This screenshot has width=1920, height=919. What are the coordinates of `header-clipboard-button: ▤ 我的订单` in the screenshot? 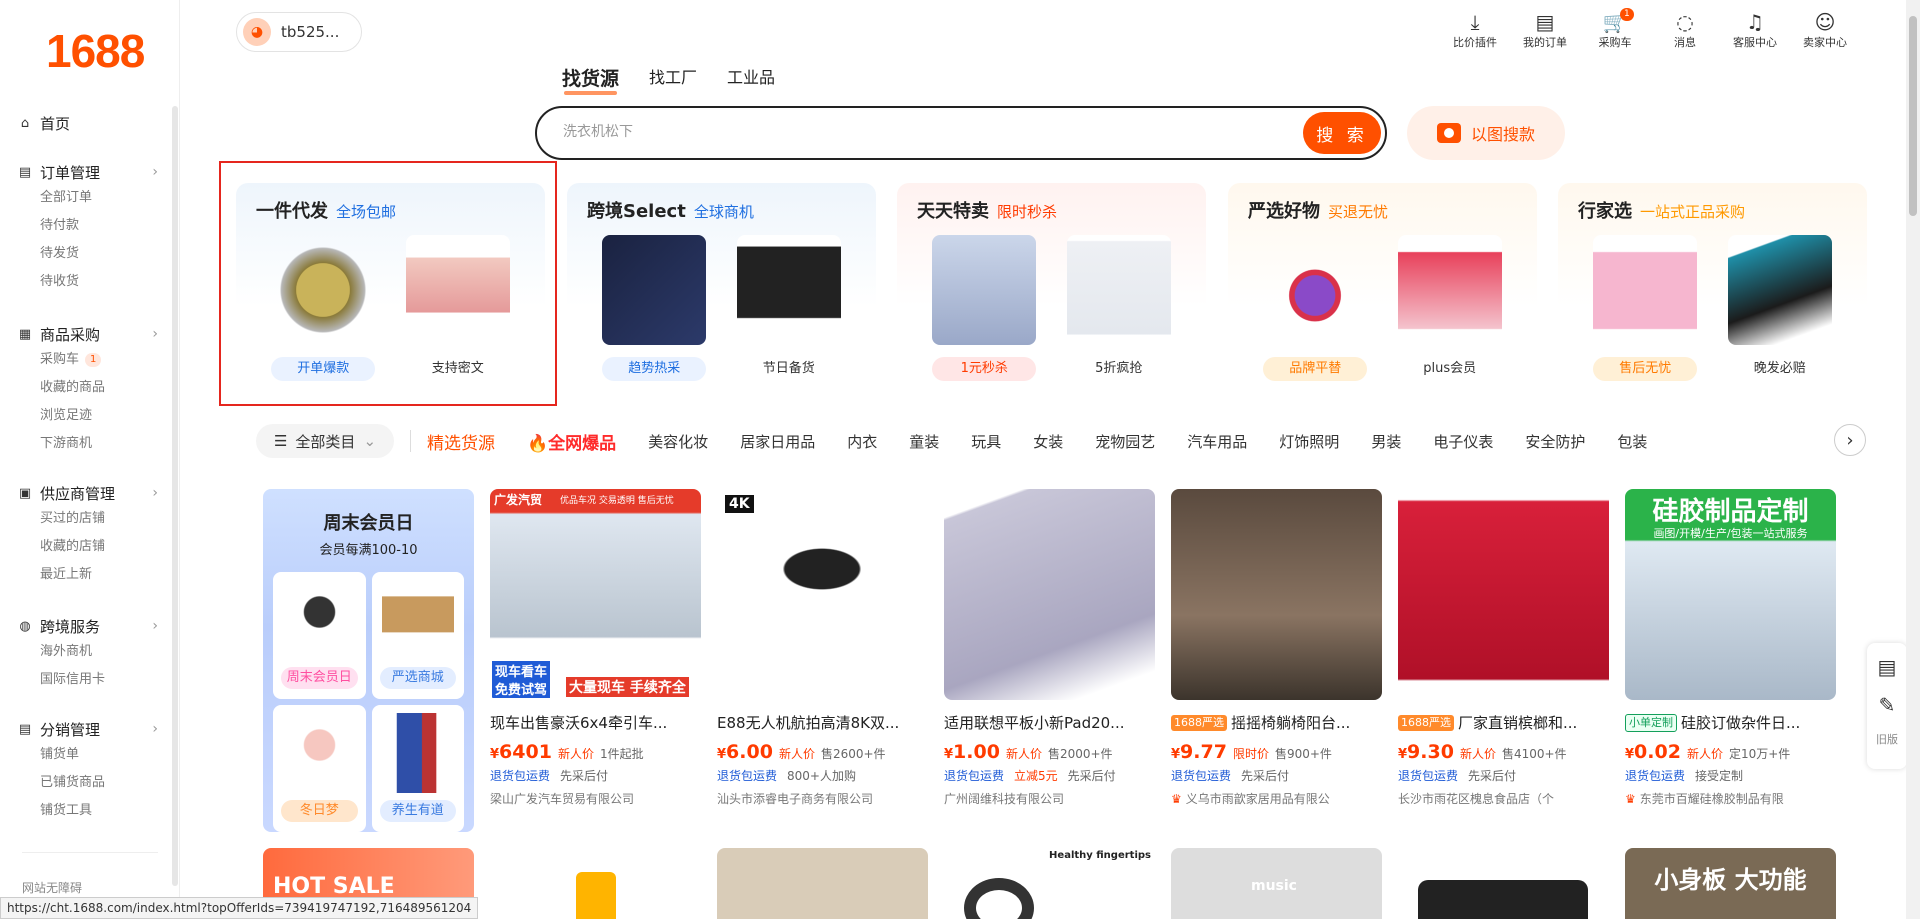 It's located at (1545, 30).